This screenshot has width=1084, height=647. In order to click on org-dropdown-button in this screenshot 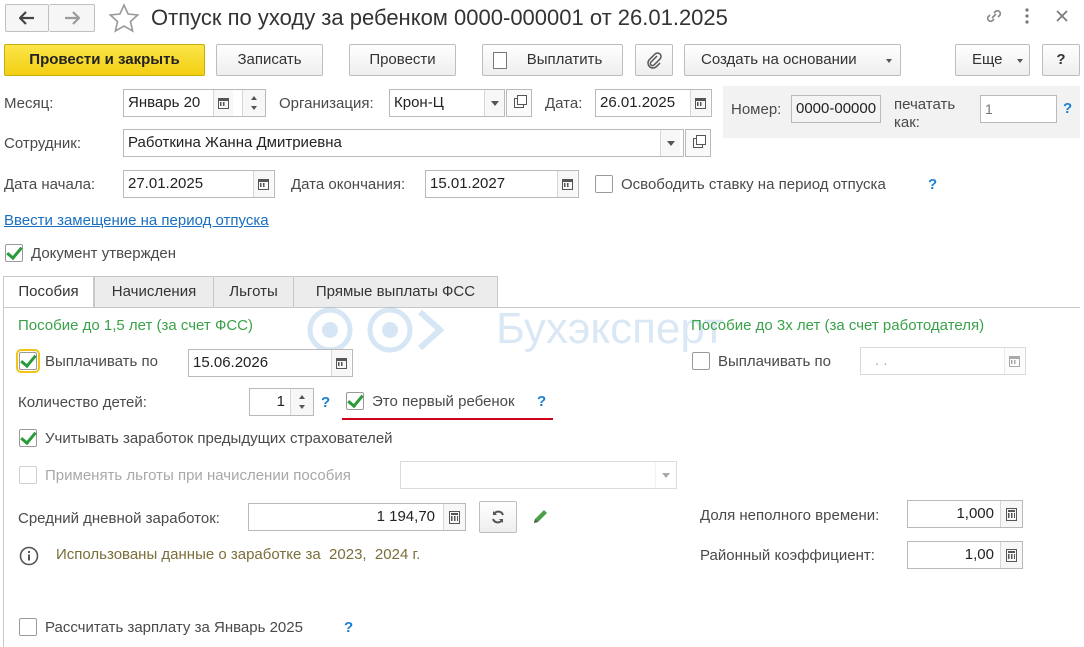, I will do `click(494, 103)`.